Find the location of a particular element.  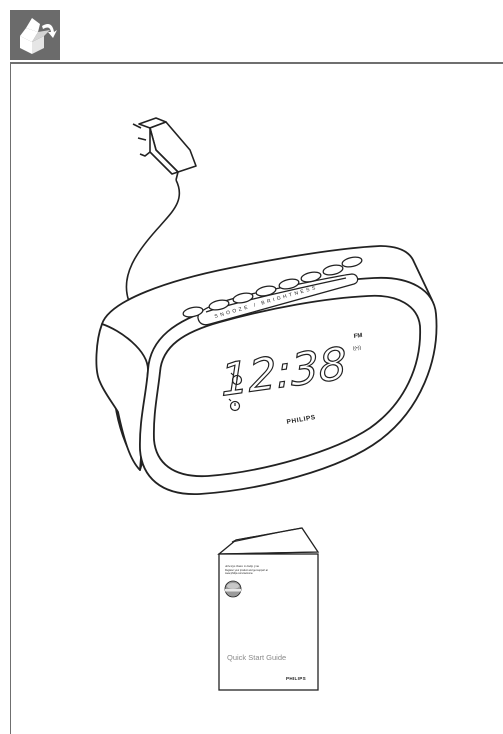

band-indicator: FM is located at coordinates (357, 336).